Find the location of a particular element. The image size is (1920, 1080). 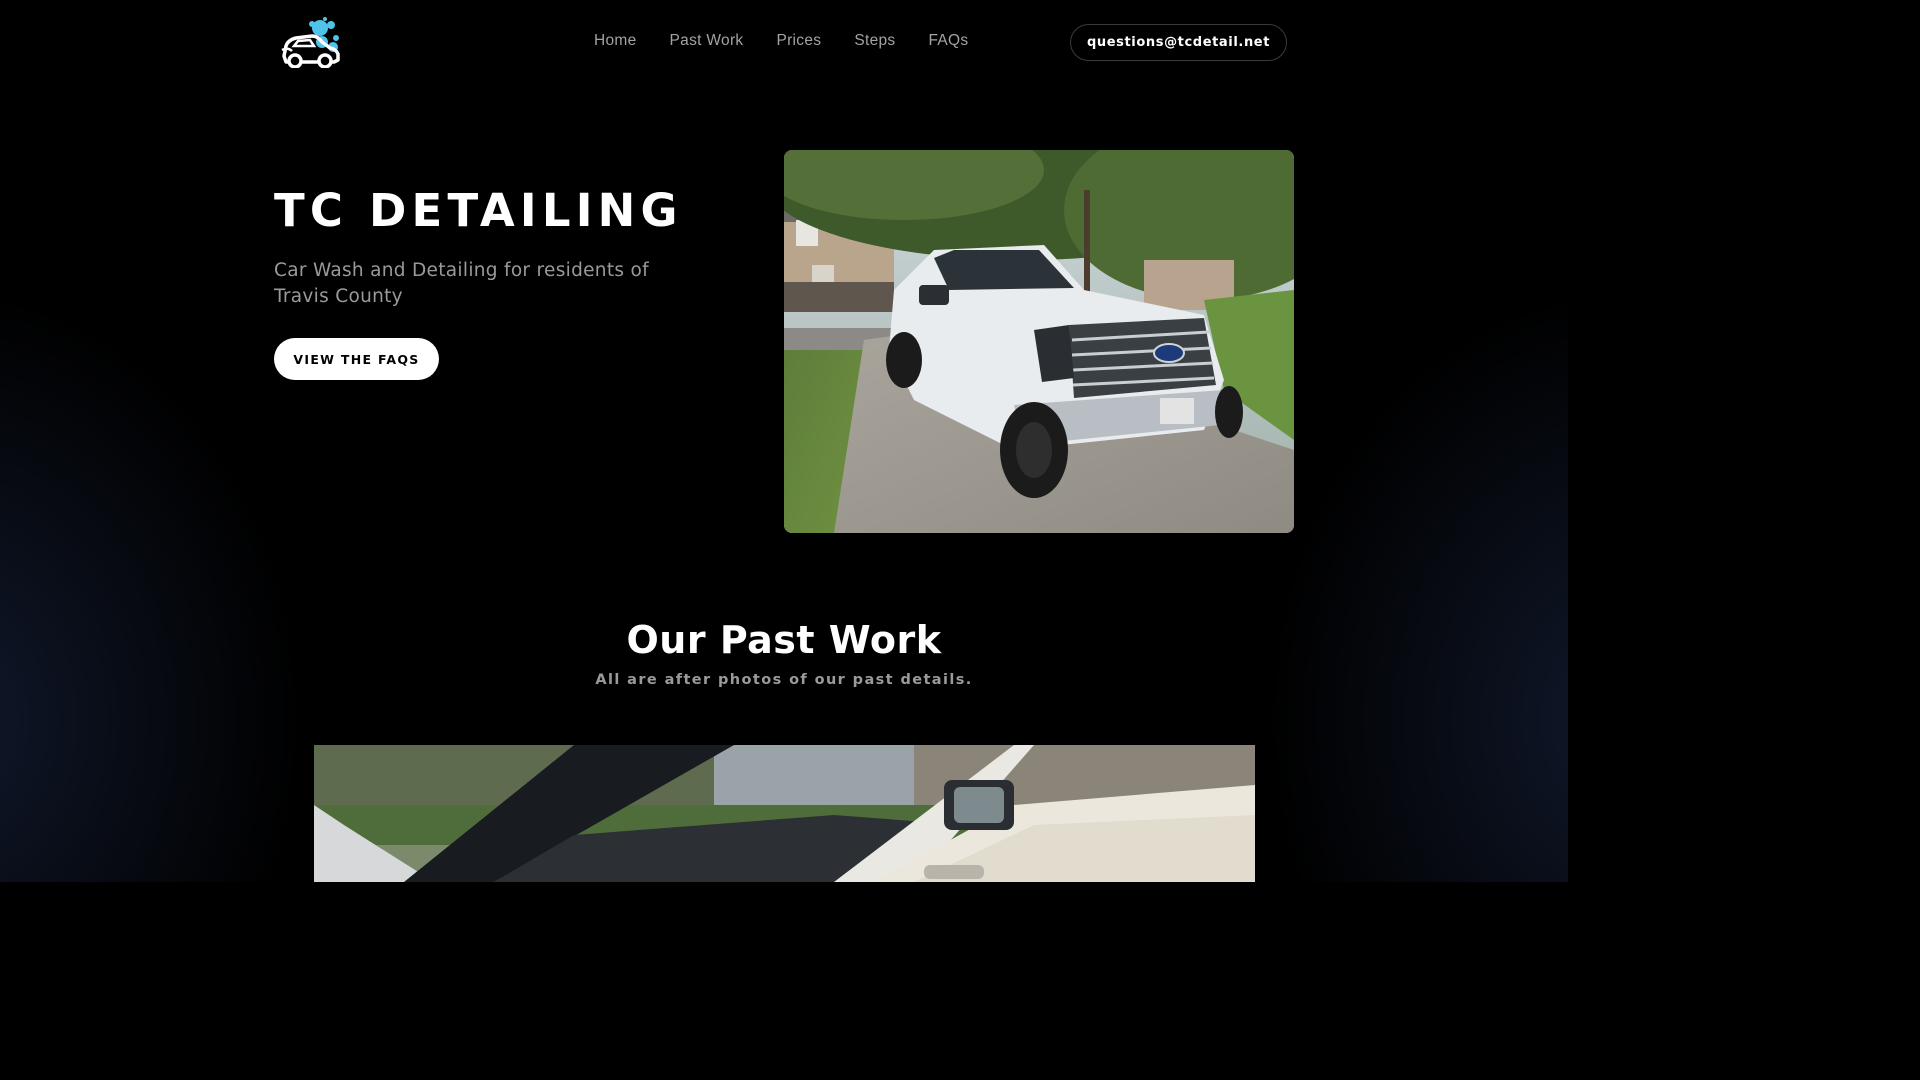

car-wash-logo-icon is located at coordinates (311, 42).